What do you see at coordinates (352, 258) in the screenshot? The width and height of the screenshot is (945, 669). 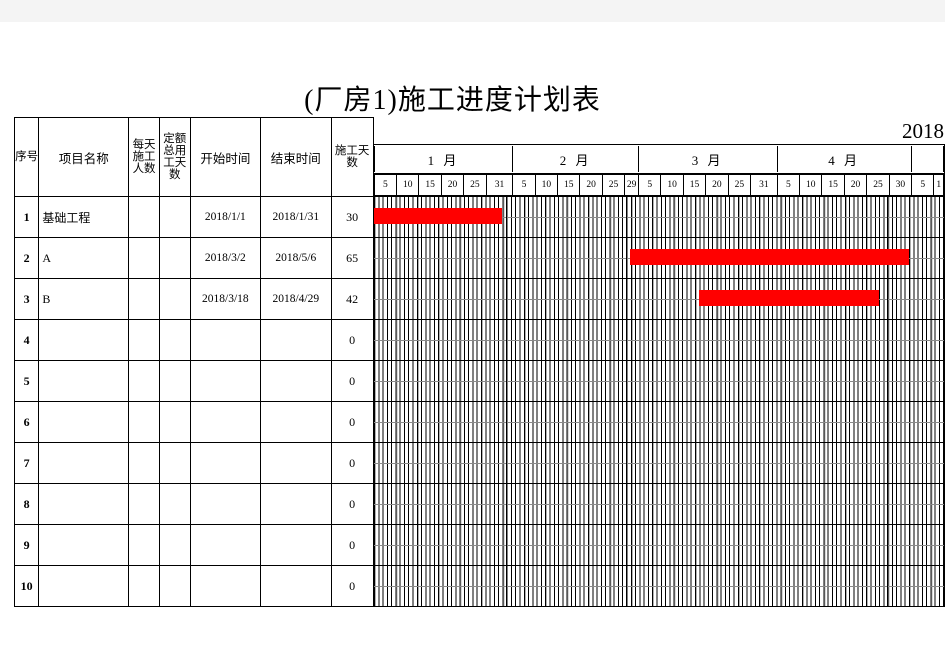 I see `cell-work-days: 65` at bounding box center [352, 258].